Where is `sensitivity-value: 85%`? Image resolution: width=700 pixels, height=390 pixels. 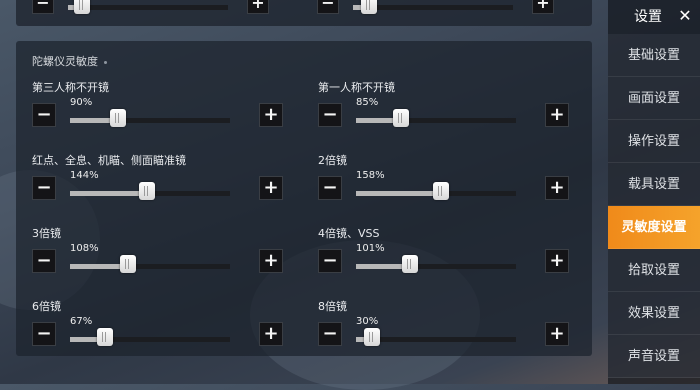 sensitivity-value: 85% is located at coordinates (367, 102).